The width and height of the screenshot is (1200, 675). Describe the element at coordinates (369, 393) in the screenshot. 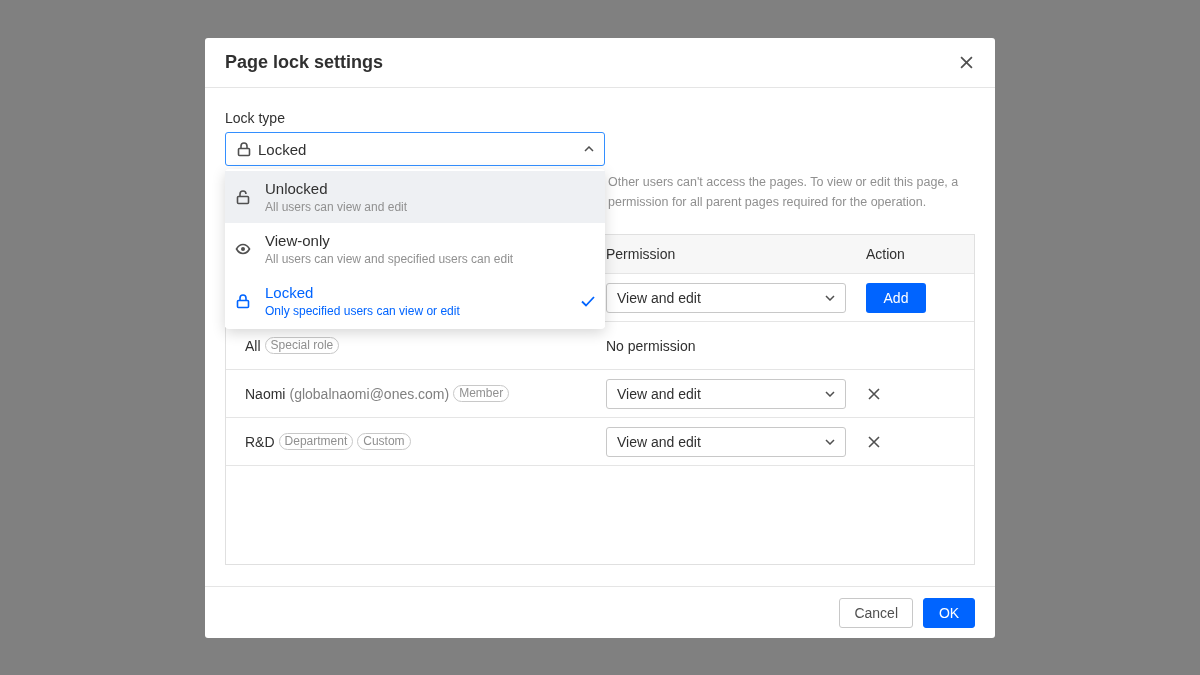

I see `member-email: (globalnaomi@ones.com)` at that location.